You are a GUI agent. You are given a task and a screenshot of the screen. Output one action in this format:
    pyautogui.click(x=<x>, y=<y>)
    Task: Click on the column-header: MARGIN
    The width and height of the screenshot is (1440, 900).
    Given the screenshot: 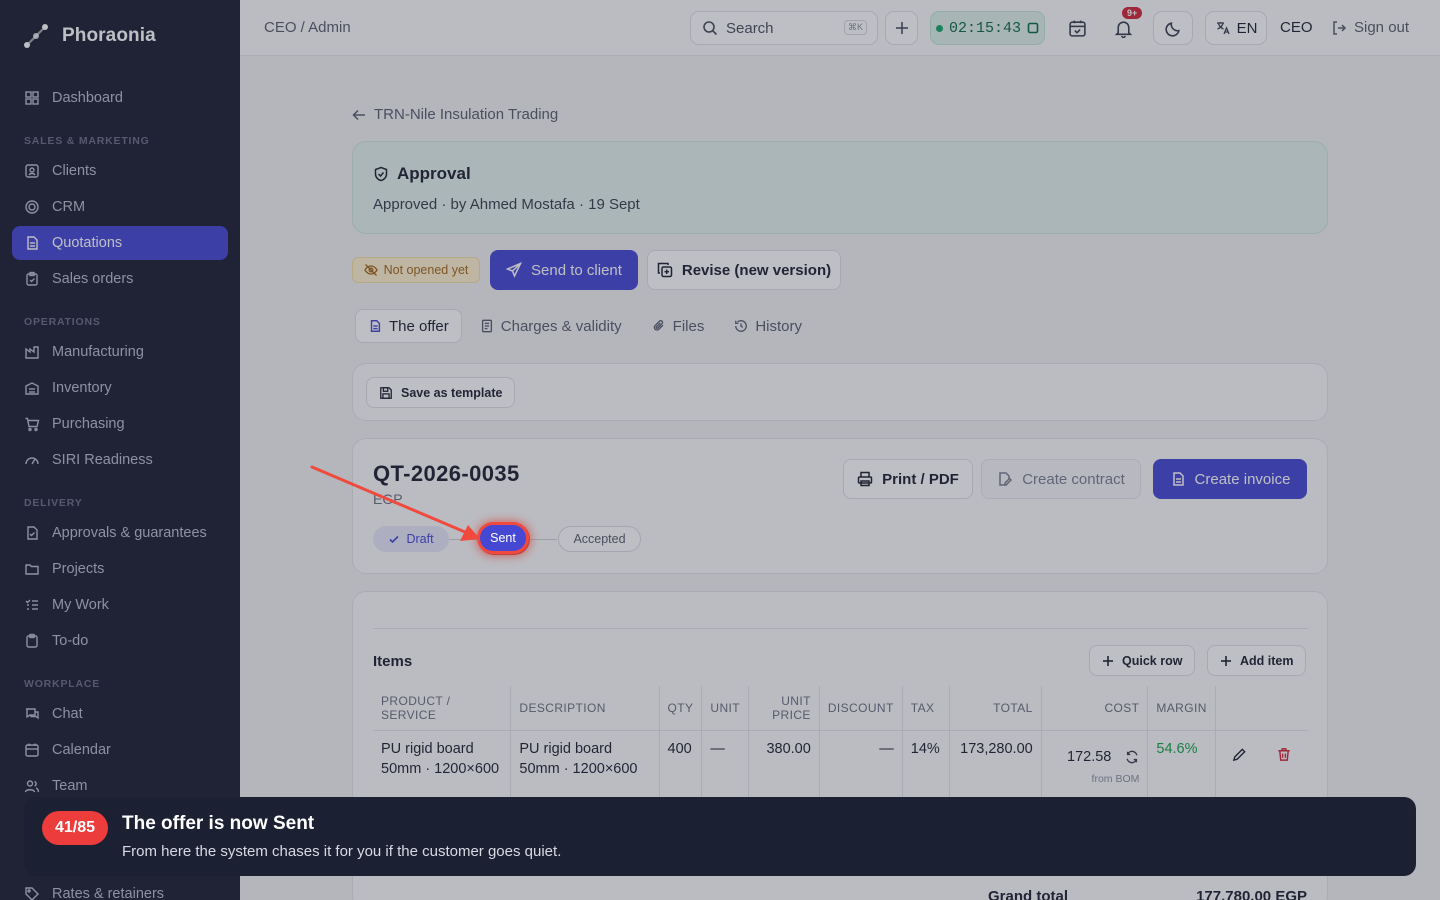 What is the action you would take?
    pyautogui.click(x=1181, y=708)
    